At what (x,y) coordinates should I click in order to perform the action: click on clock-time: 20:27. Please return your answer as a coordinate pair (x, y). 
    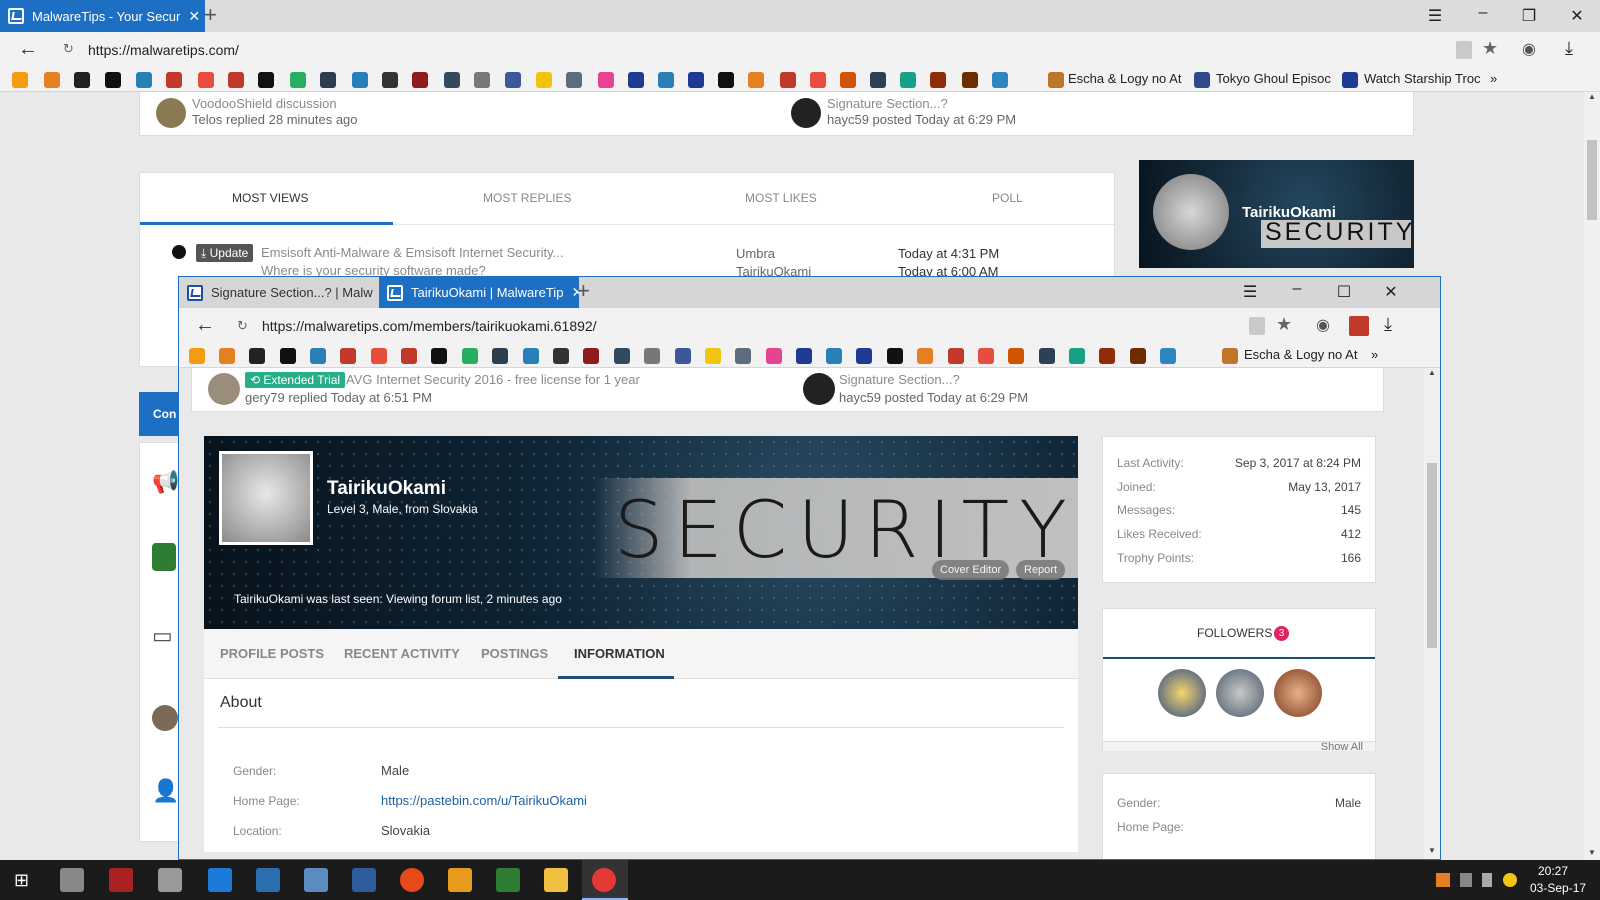
    Looking at the image, I should click on (1553, 871).